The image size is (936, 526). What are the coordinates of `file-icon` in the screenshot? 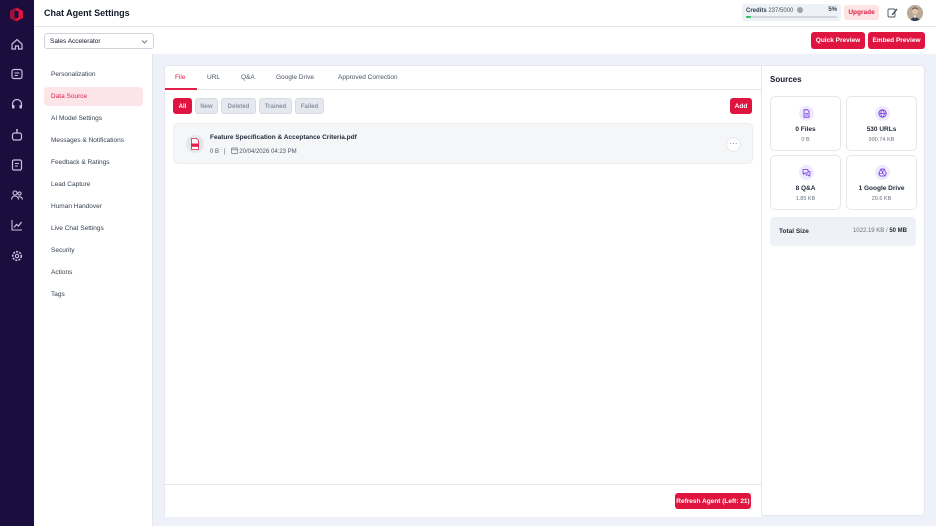 It's located at (806, 113).